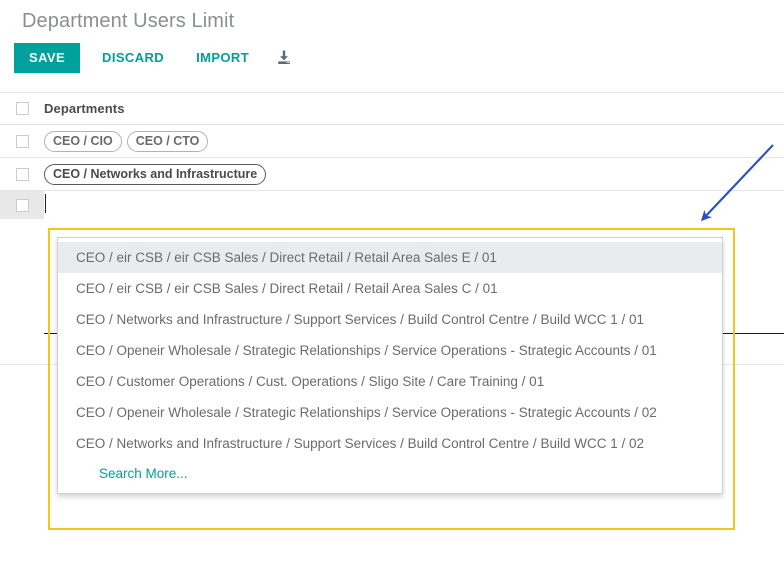  Describe the element at coordinates (414, 141) in the screenshot. I see `row-tags-cell: CEO / CIO CEO / CTO` at that location.